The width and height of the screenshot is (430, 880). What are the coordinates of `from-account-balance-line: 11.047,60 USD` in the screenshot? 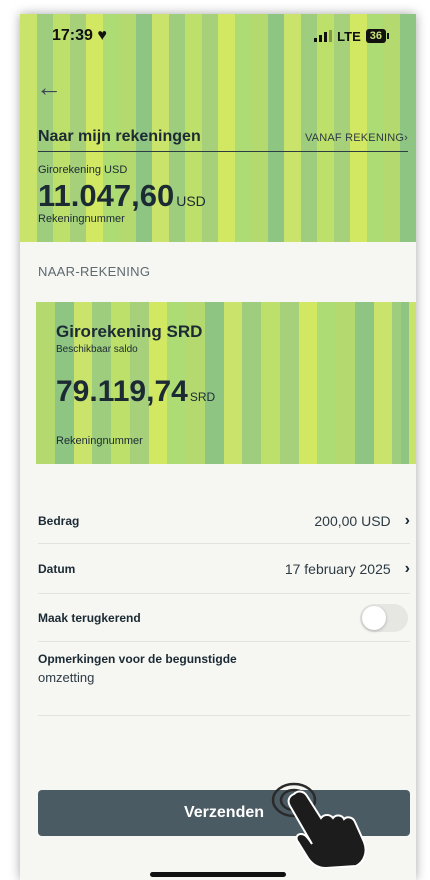 It's located at (122, 196).